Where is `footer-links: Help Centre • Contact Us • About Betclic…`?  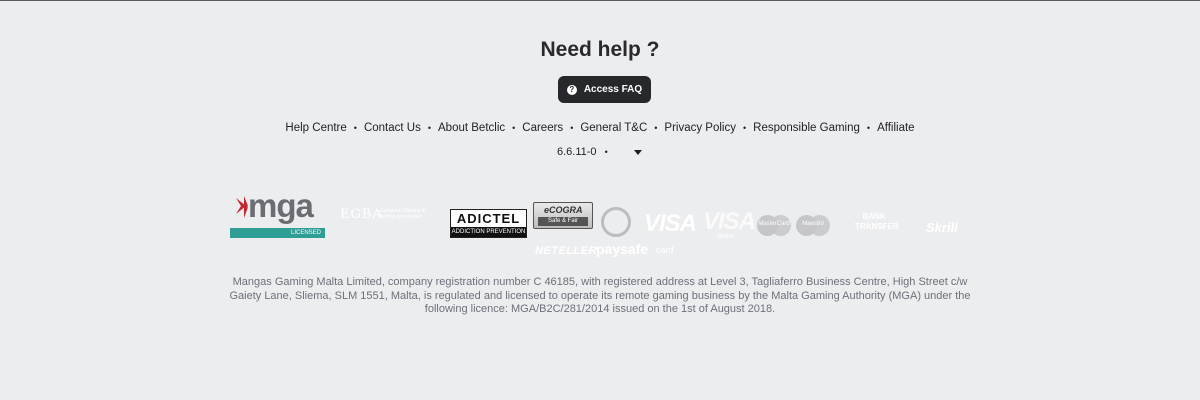 footer-links: Help Centre • Contact Us • About Betclic… is located at coordinates (600, 128).